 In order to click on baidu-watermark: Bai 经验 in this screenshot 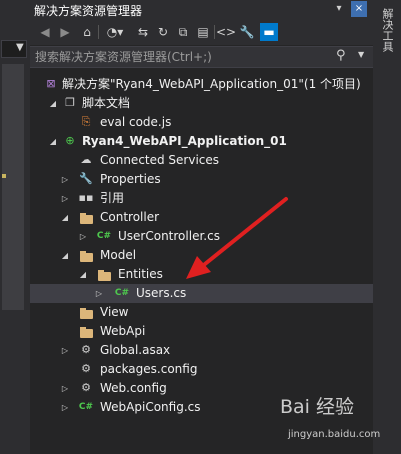, I will do `click(317, 407)`.